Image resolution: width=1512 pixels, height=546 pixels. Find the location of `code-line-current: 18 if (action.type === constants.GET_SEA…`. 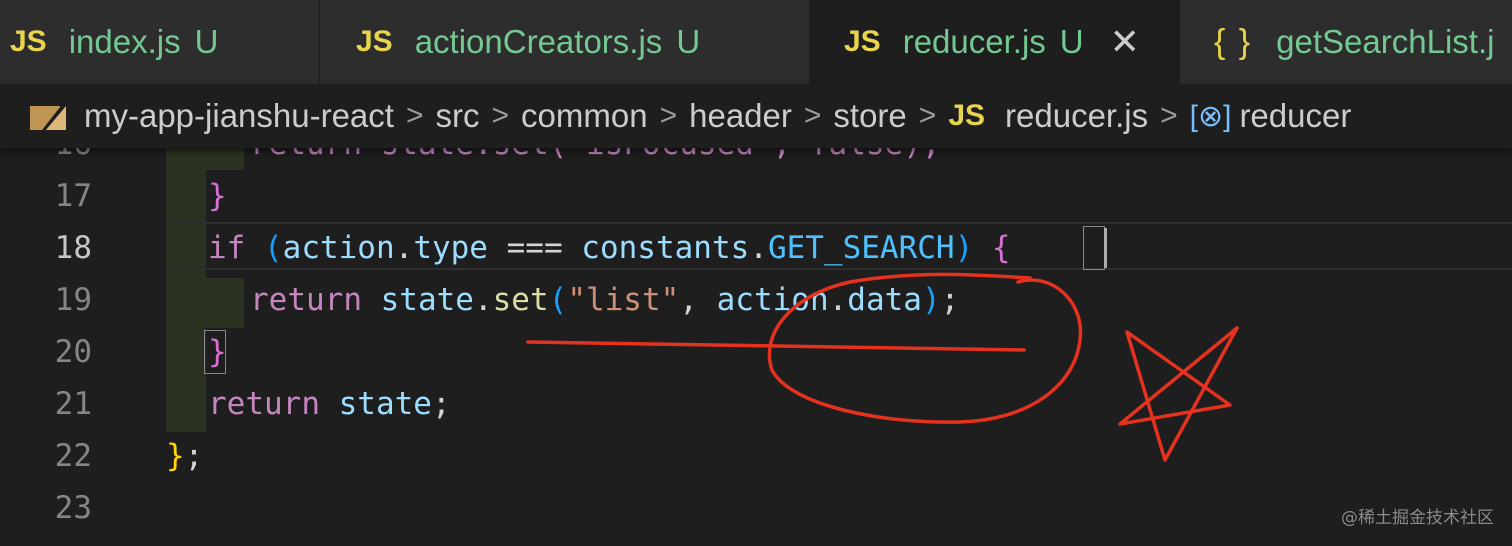

code-line-current: 18 if (action.type === constants.GET_SEA… is located at coordinates (756, 248).